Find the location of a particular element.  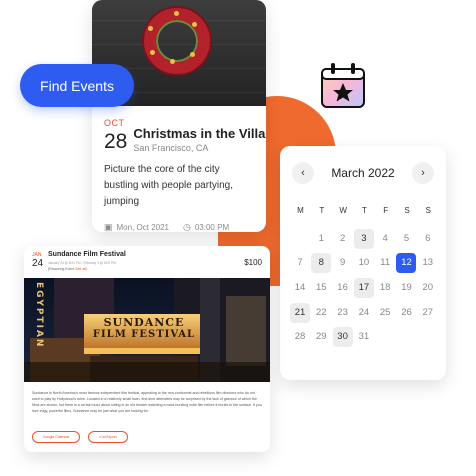

google-calendar-button: Google Calendar is located at coordinates (56, 437).